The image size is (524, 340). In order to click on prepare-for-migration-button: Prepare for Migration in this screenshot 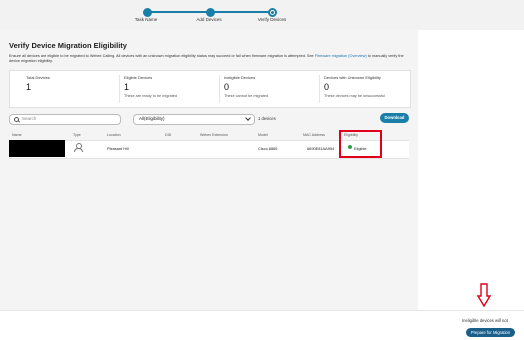, I will do `click(490, 332)`.